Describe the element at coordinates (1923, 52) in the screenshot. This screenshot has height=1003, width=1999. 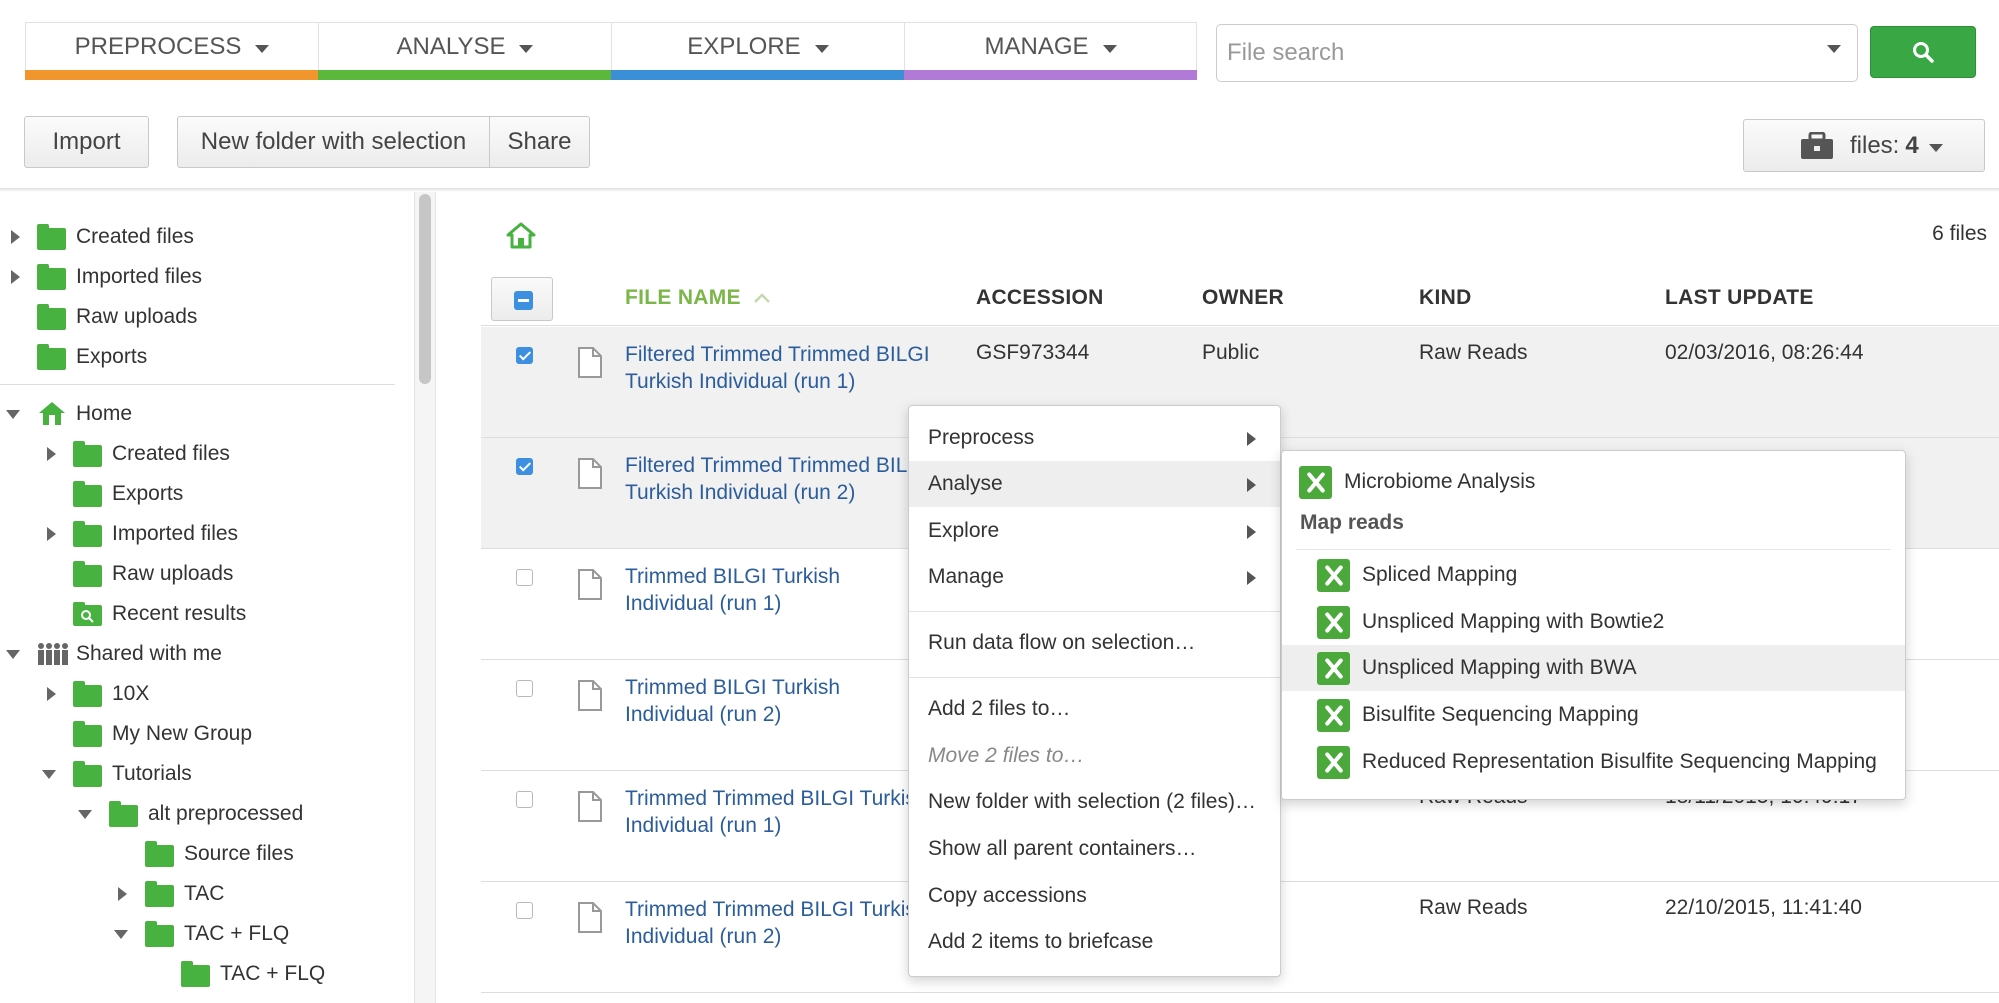
I see `search-button` at that location.